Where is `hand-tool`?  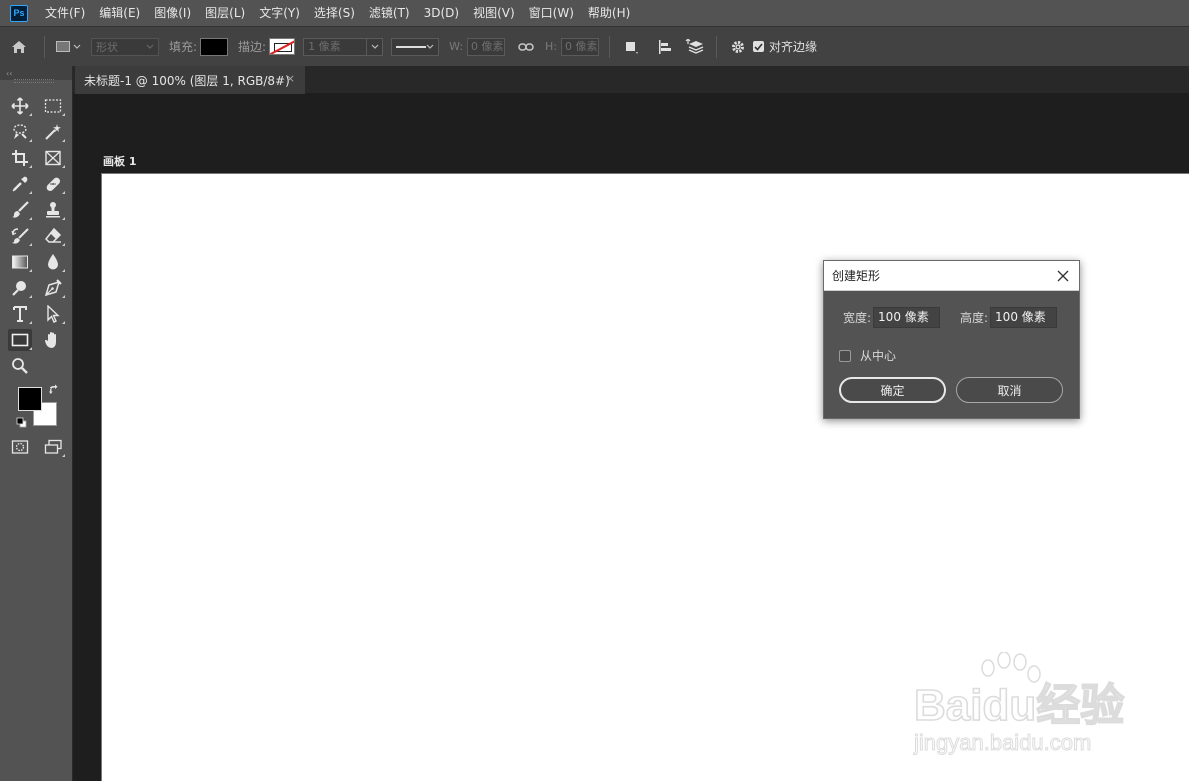
hand-tool is located at coordinates (53, 340).